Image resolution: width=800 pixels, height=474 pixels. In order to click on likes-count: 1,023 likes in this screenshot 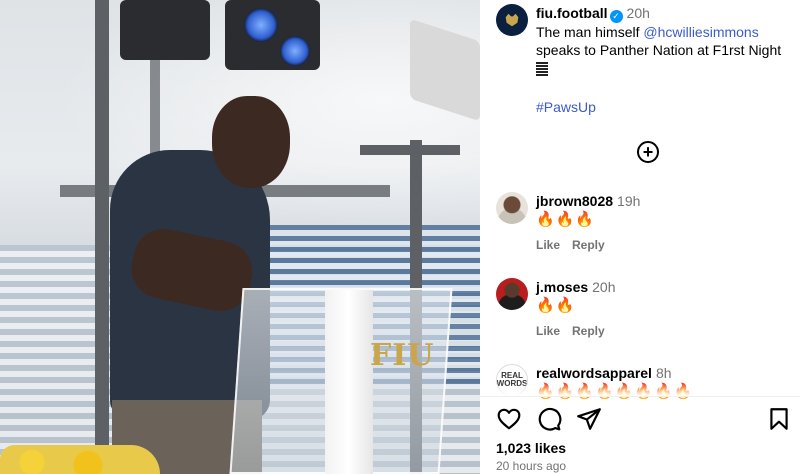, I will do `click(531, 448)`.